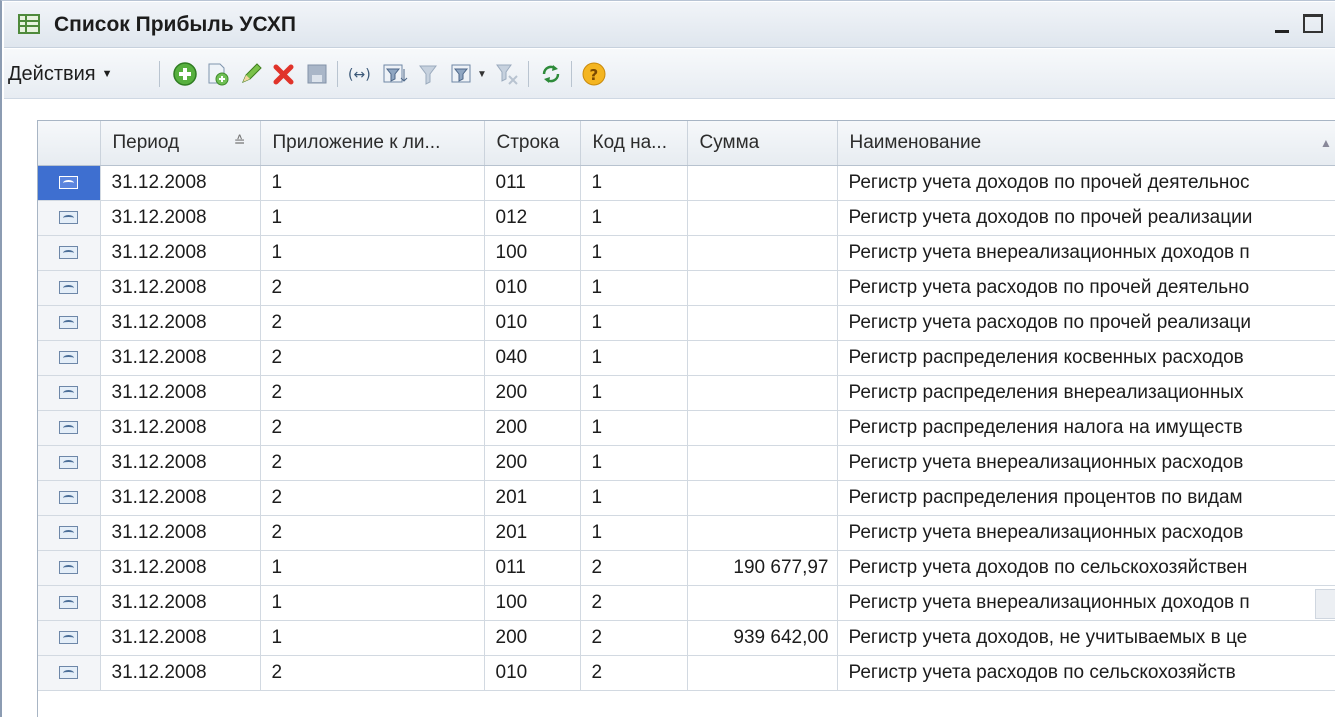 The image size is (1335, 717). I want to click on cell-line: 040, so click(532, 358).